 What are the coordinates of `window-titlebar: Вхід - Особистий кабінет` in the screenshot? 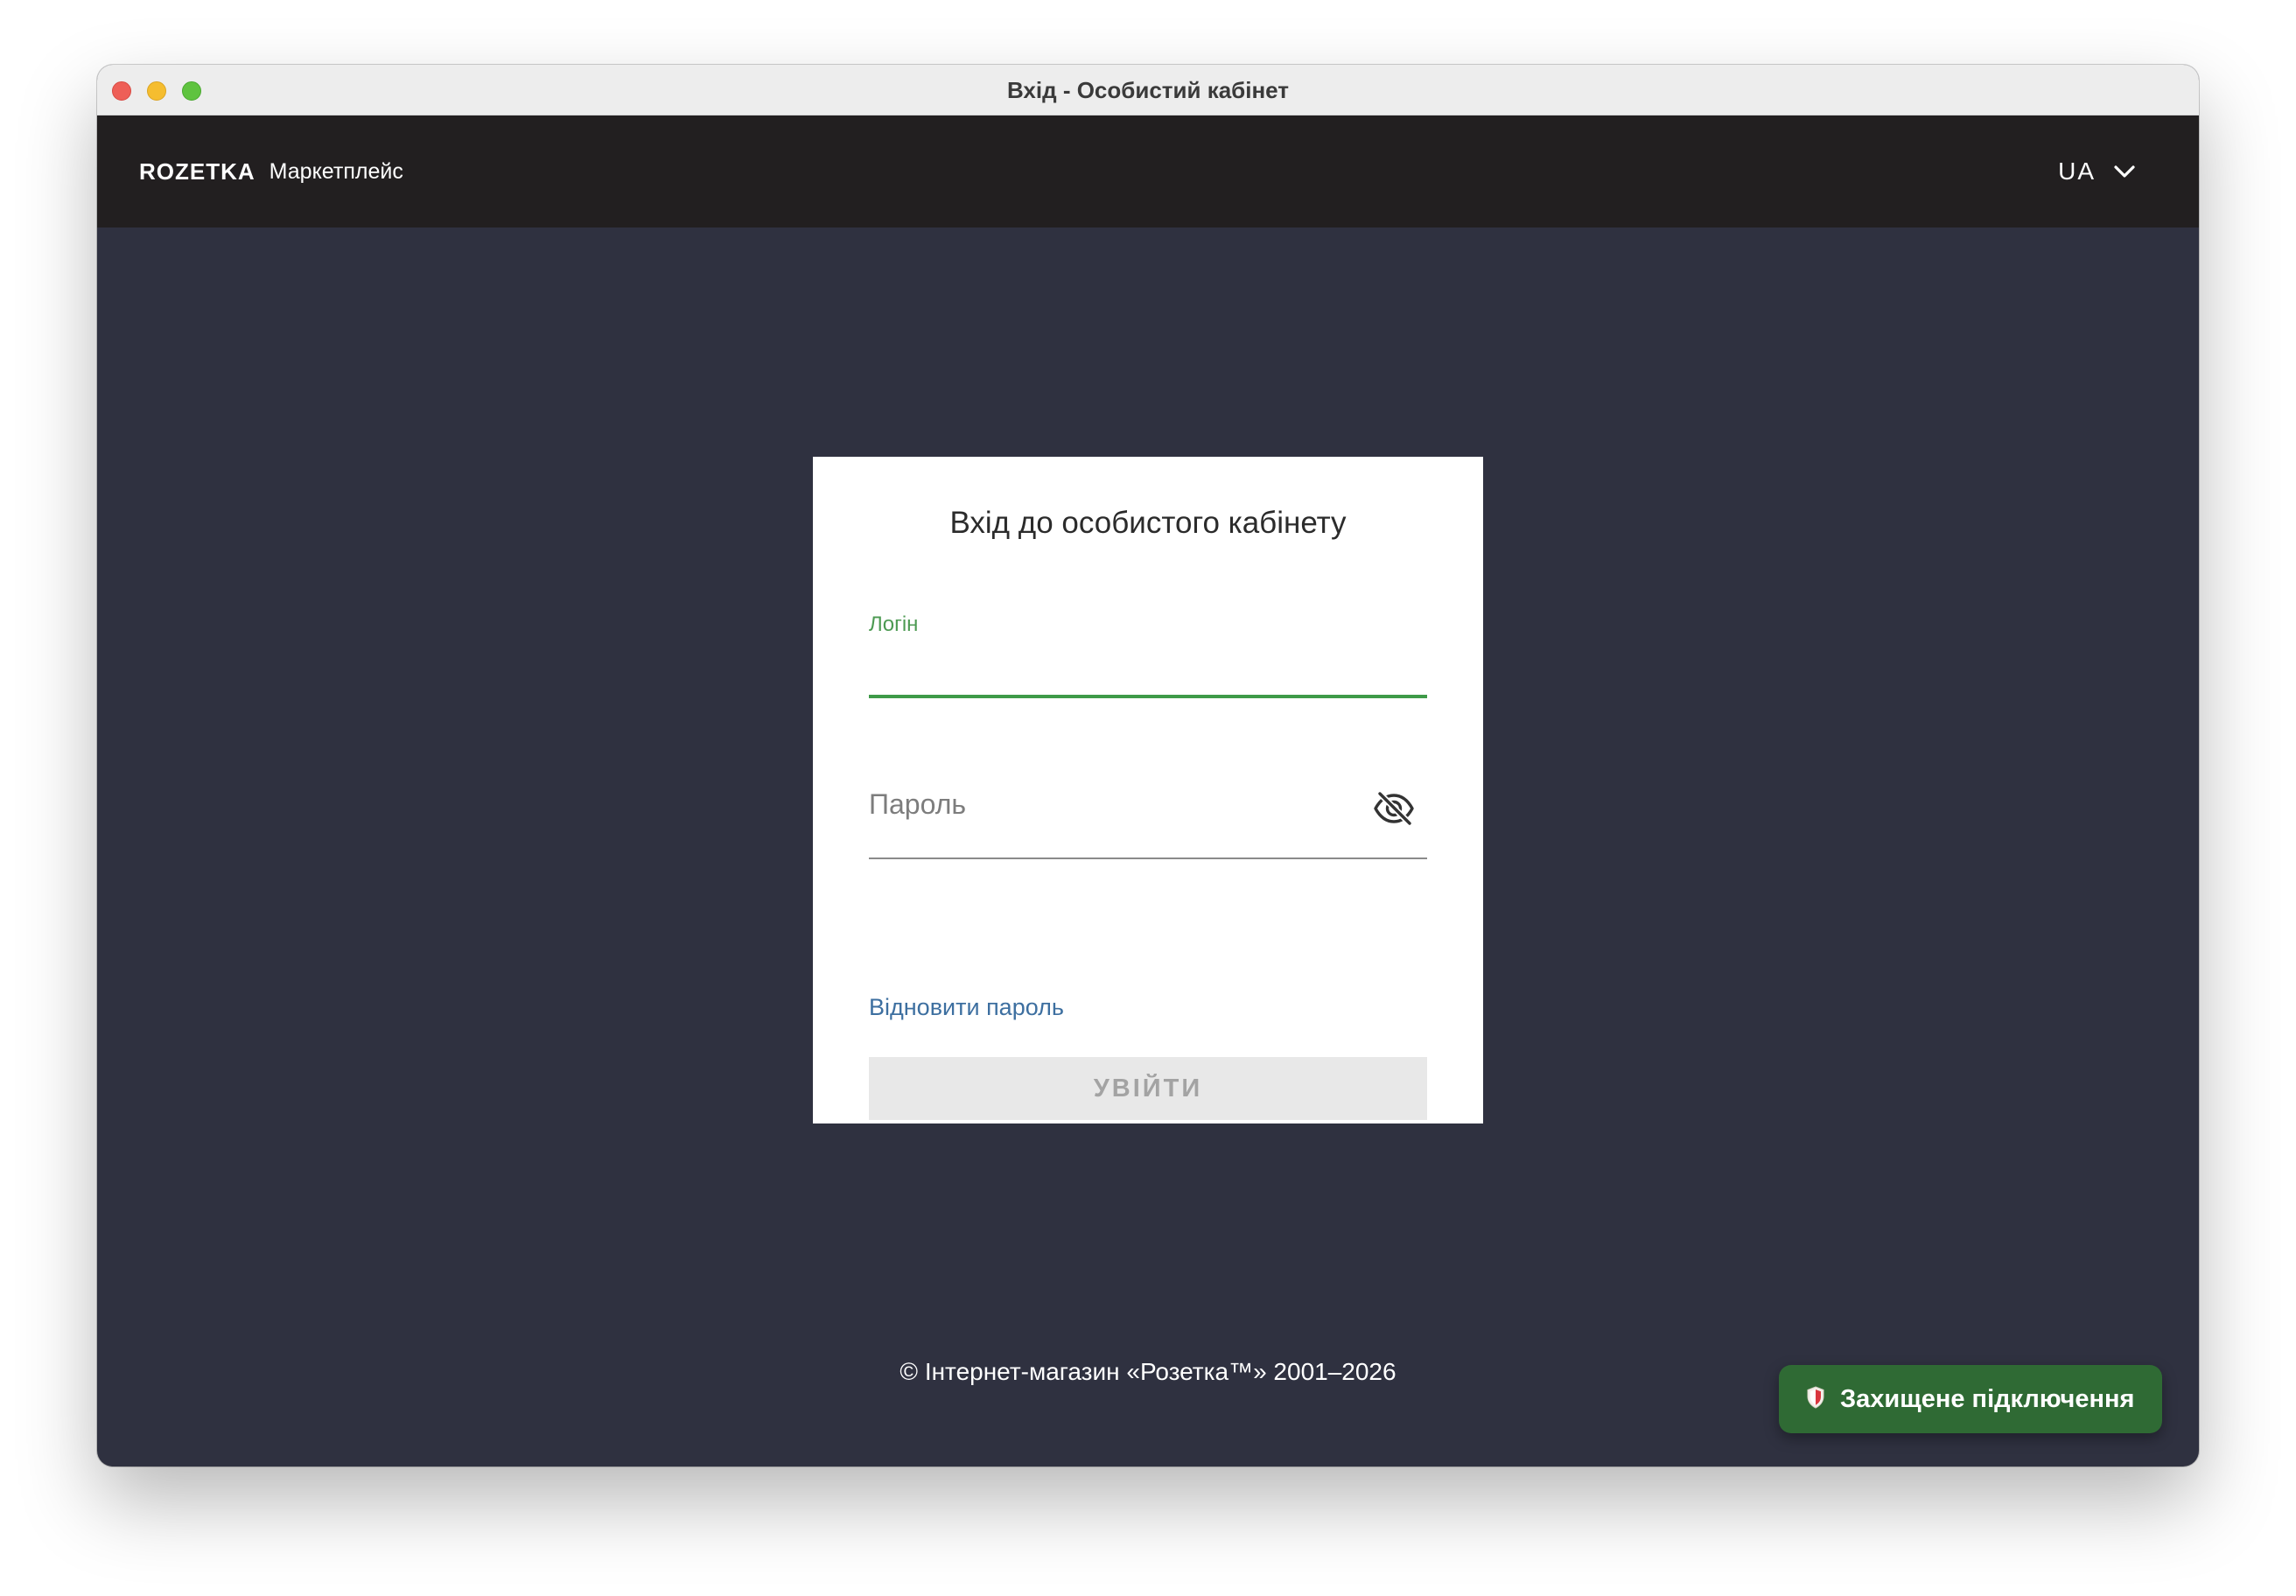 It's located at (1148, 90).